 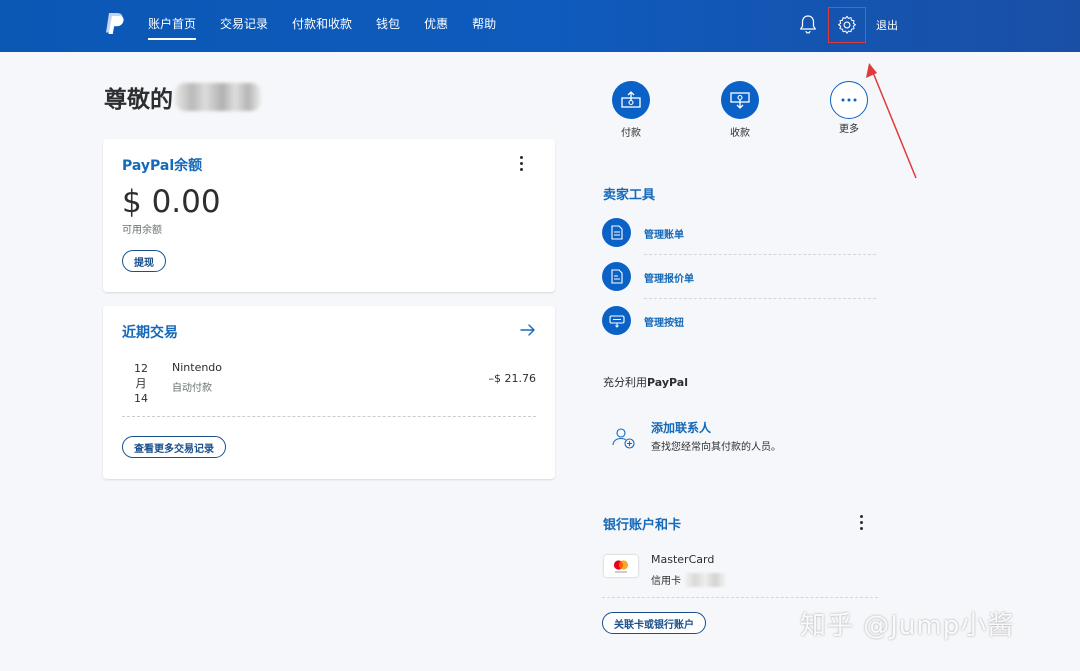 What do you see at coordinates (171, 202) in the screenshot?
I see `balance-amount: $ 0.00` at bounding box center [171, 202].